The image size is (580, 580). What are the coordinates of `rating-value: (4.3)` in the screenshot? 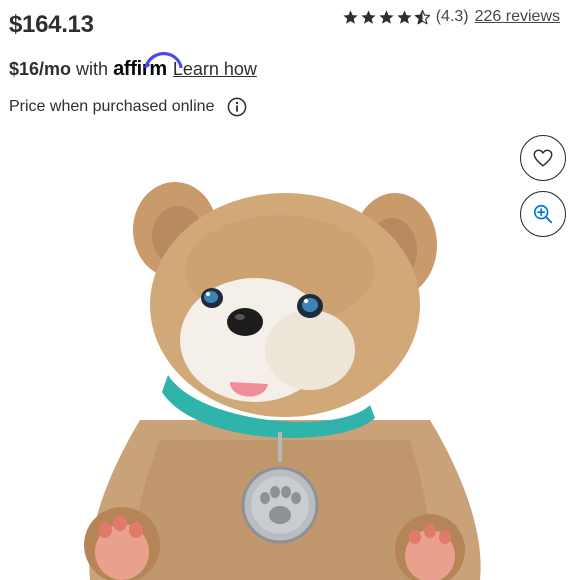 It's located at (452, 16).